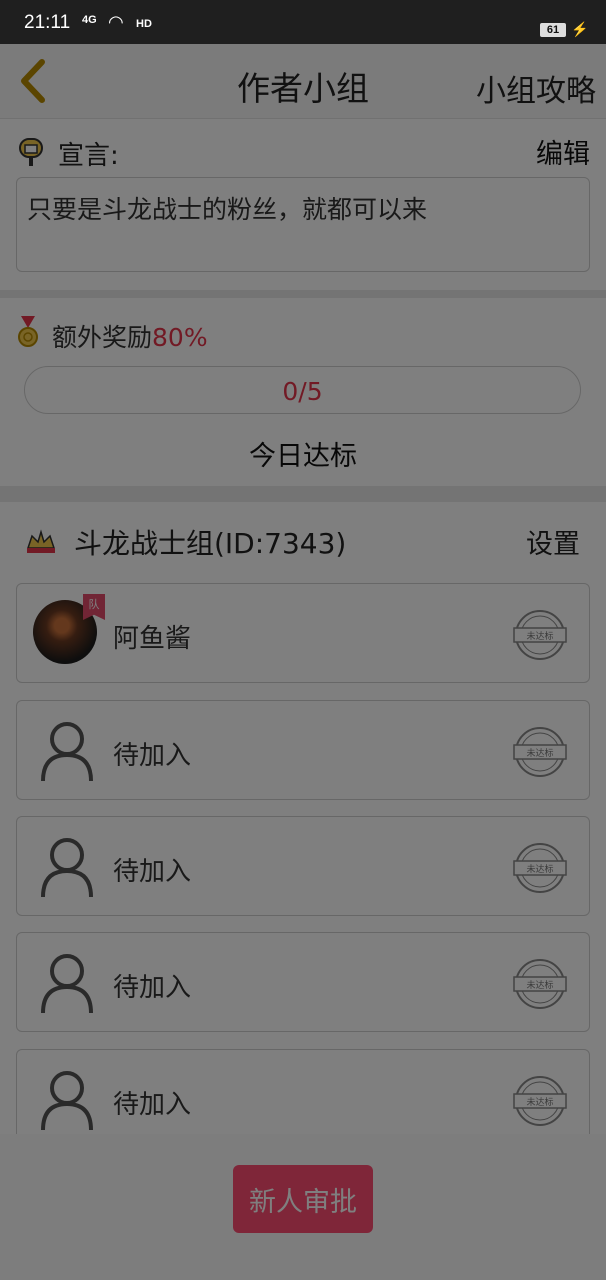  What do you see at coordinates (152, 639) in the screenshot?
I see `member-name: 阿鱼酱` at bounding box center [152, 639].